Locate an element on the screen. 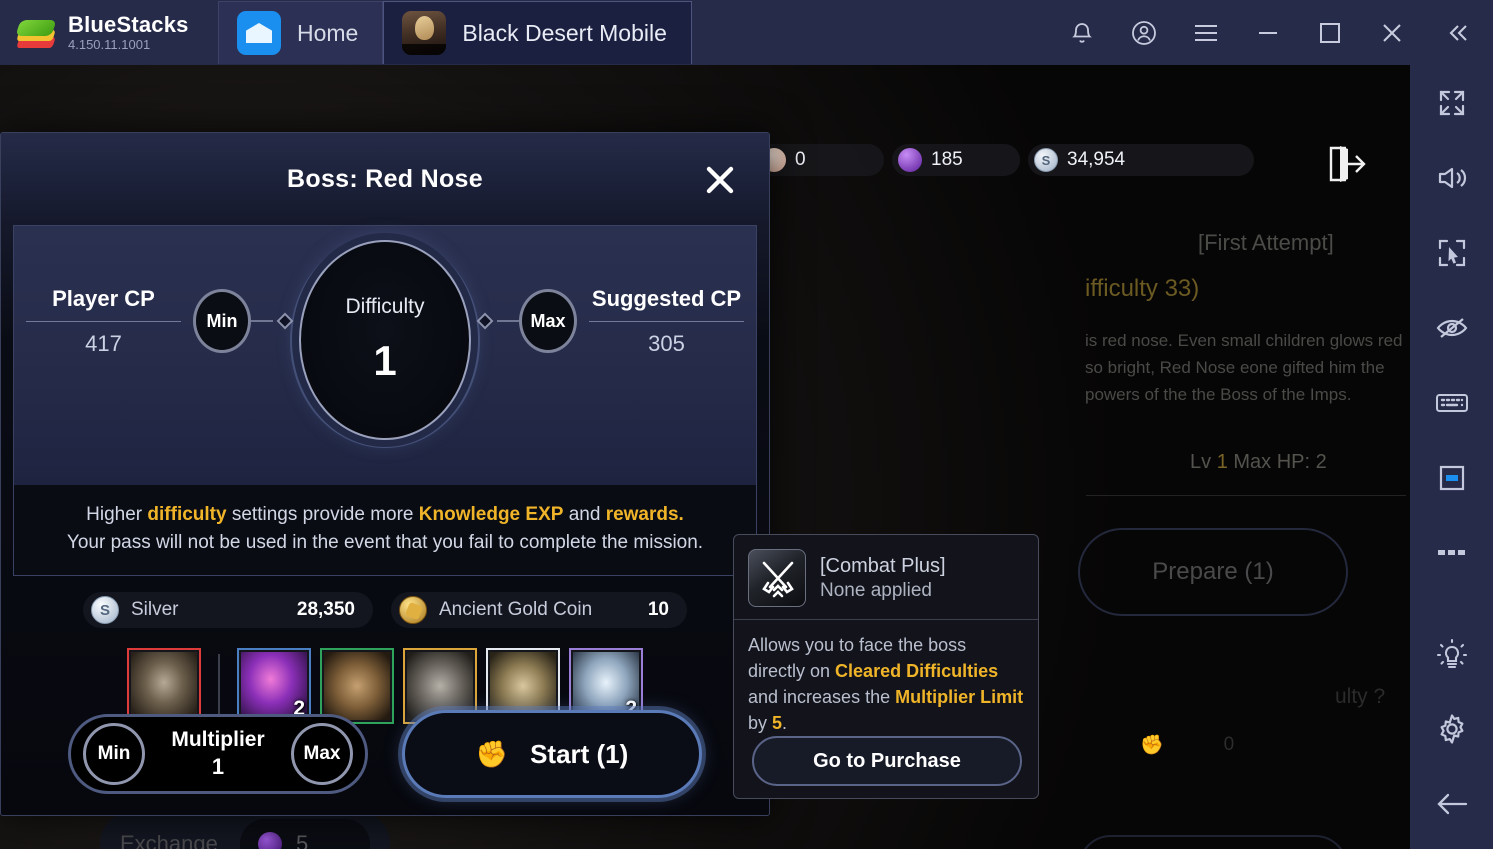 The image size is (1493, 849). bg-prepare-button: Prepare (1) is located at coordinates (1213, 572).